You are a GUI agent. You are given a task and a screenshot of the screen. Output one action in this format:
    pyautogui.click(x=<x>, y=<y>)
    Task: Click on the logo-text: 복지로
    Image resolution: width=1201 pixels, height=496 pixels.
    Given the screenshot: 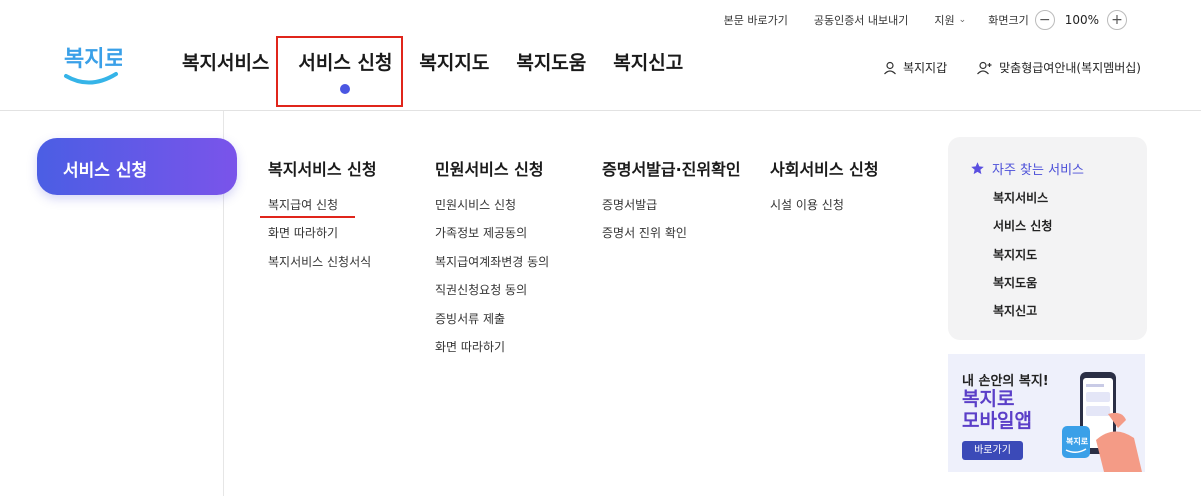 What is the action you would take?
    pyautogui.click(x=93, y=59)
    